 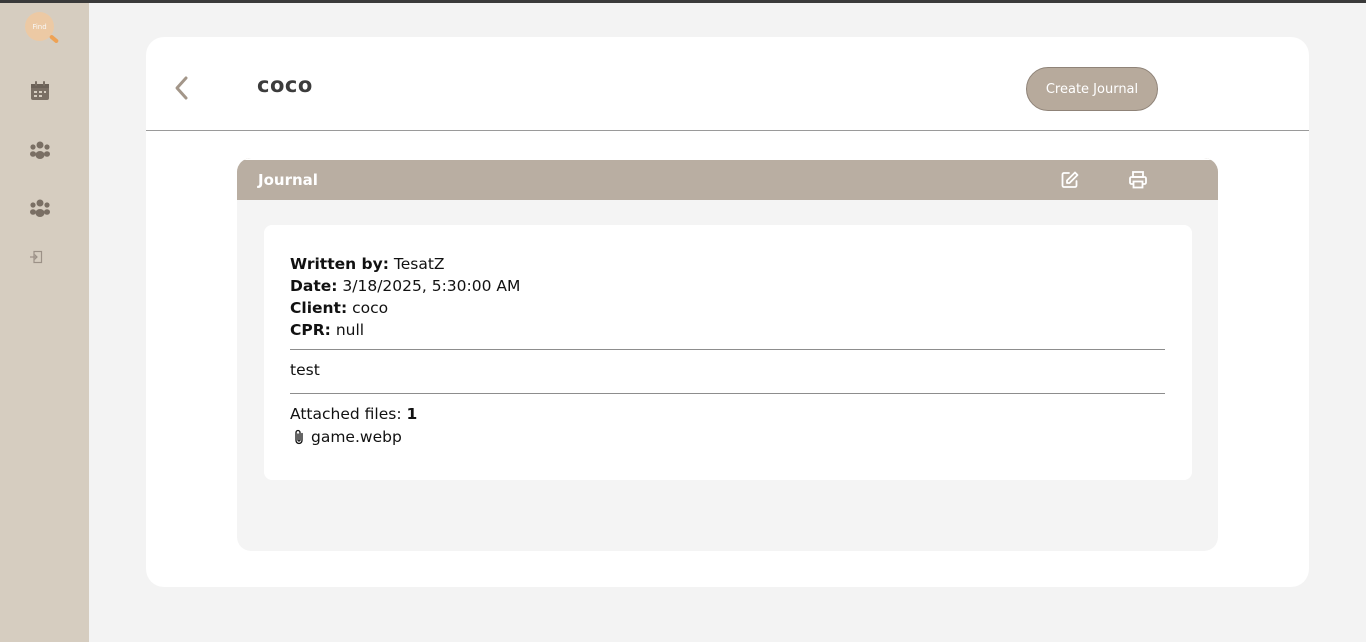 I want to click on edit-icon, so click(x=1070, y=179).